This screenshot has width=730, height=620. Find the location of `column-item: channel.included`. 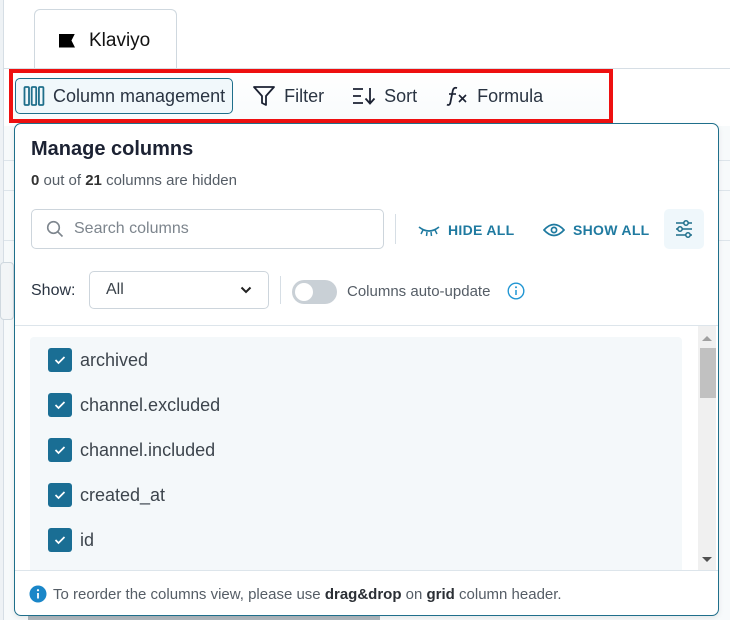

column-item: channel.included is located at coordinates (131, 450).